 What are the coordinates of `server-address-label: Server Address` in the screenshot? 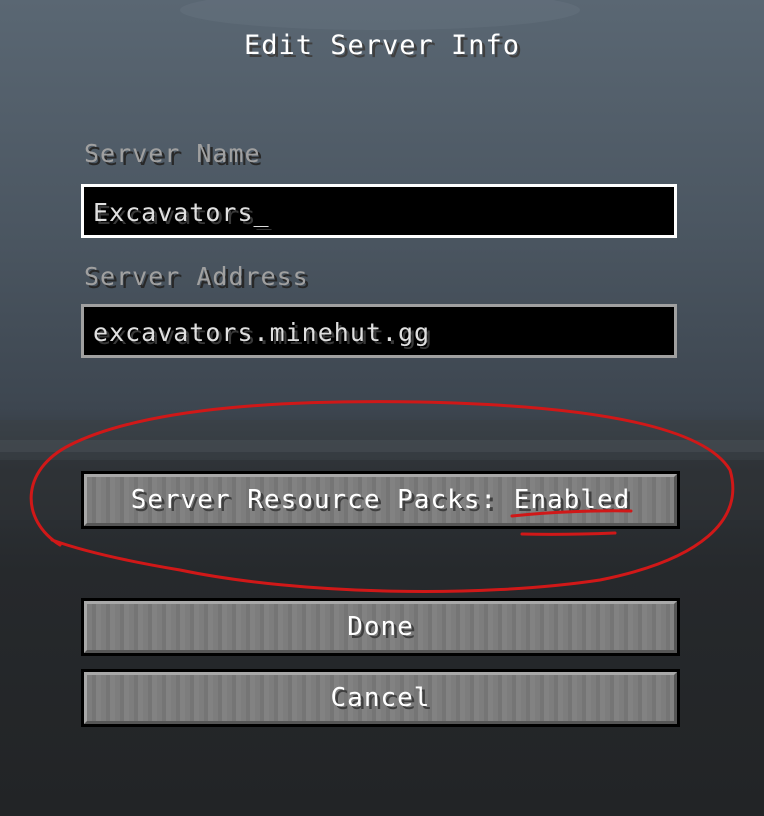 It's located at (196, 276).